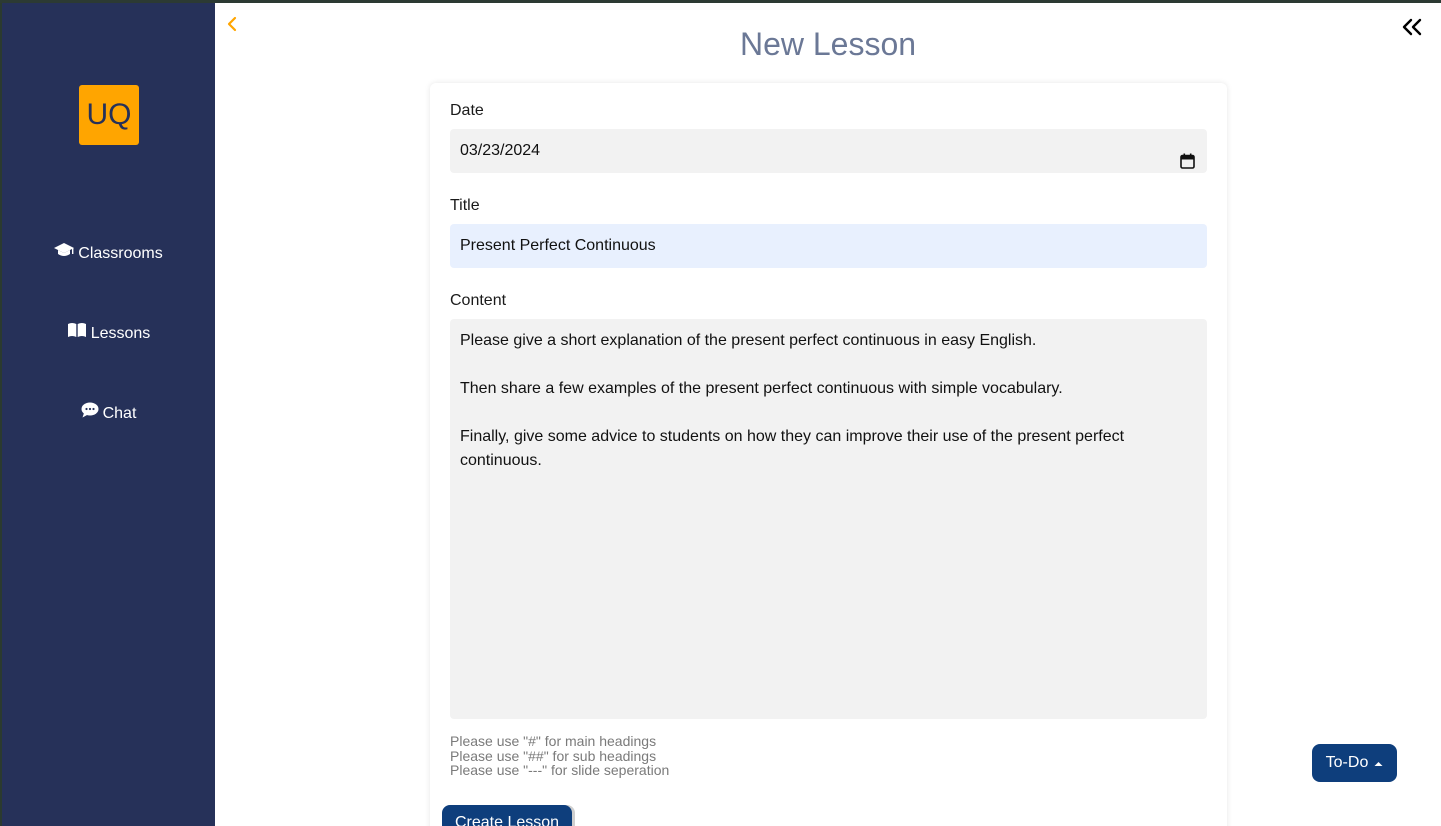 This screenshot has width=1441, height=826. What do you see at coordinates (467, 110) in the screenshot?
I see `date-label: Date` at bounding box center [467, 110].